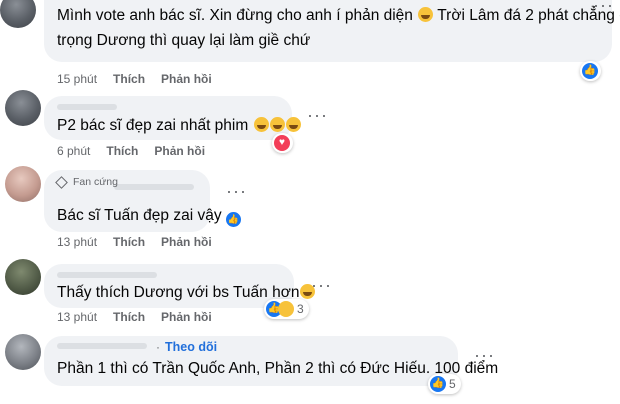  I want to click on like-emoji-icon: 👍, so click(233, 219).